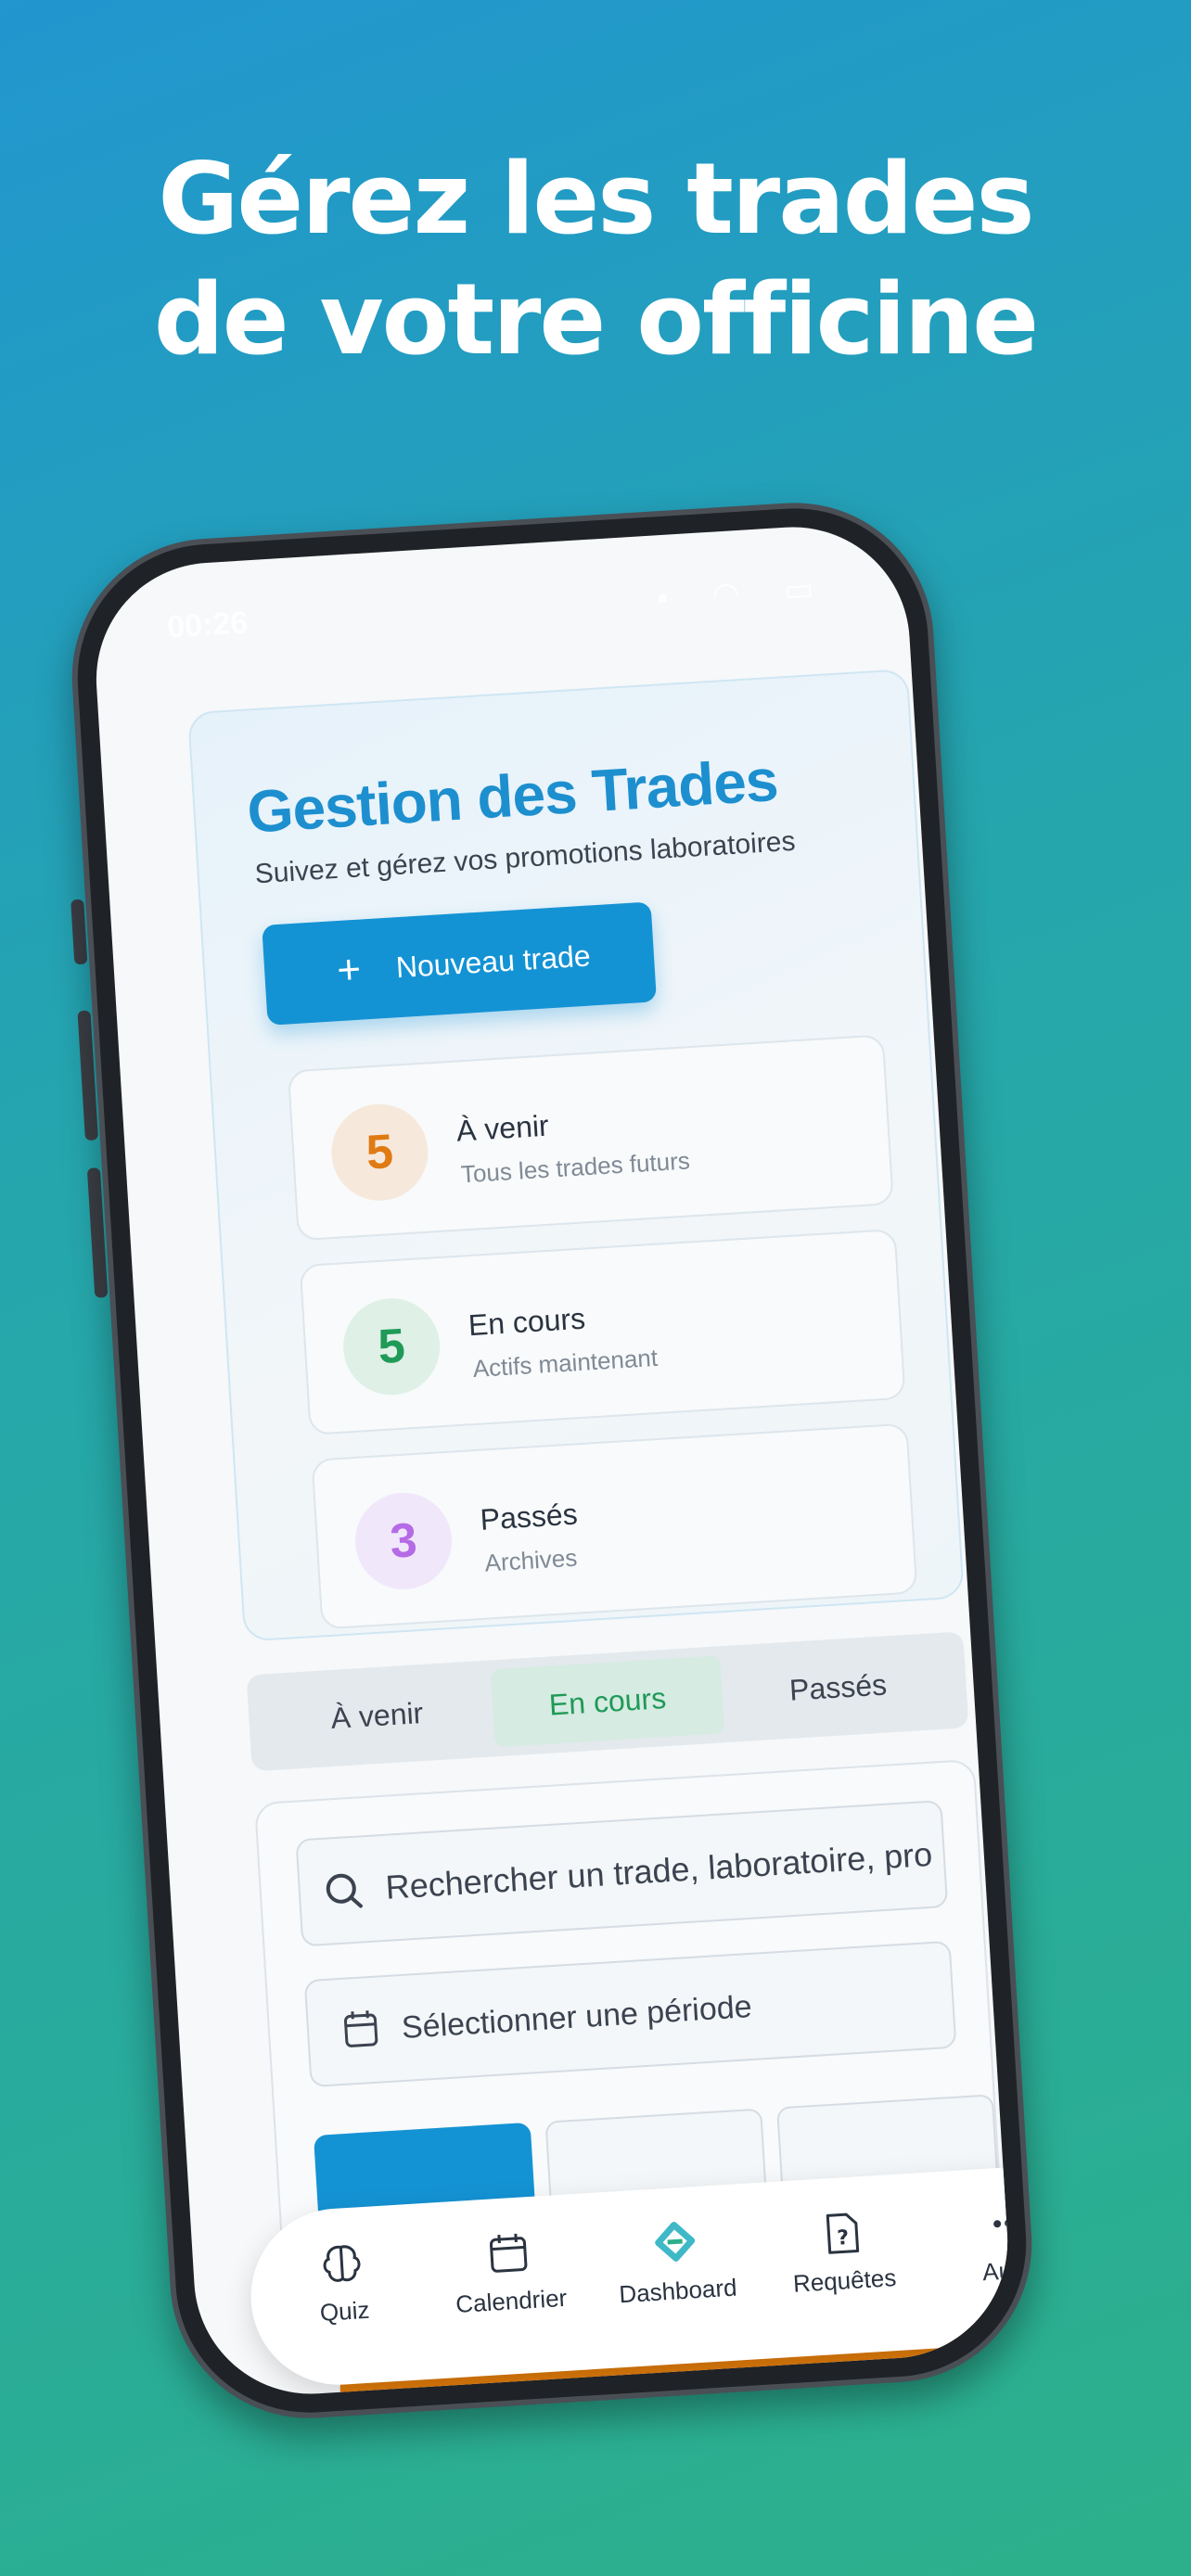 The image size is (1191, 2576). What do you see at coordinates (527, 1322) in the screenshot?
I see `stat-label: En cours` at bounding box center [527, 1322].